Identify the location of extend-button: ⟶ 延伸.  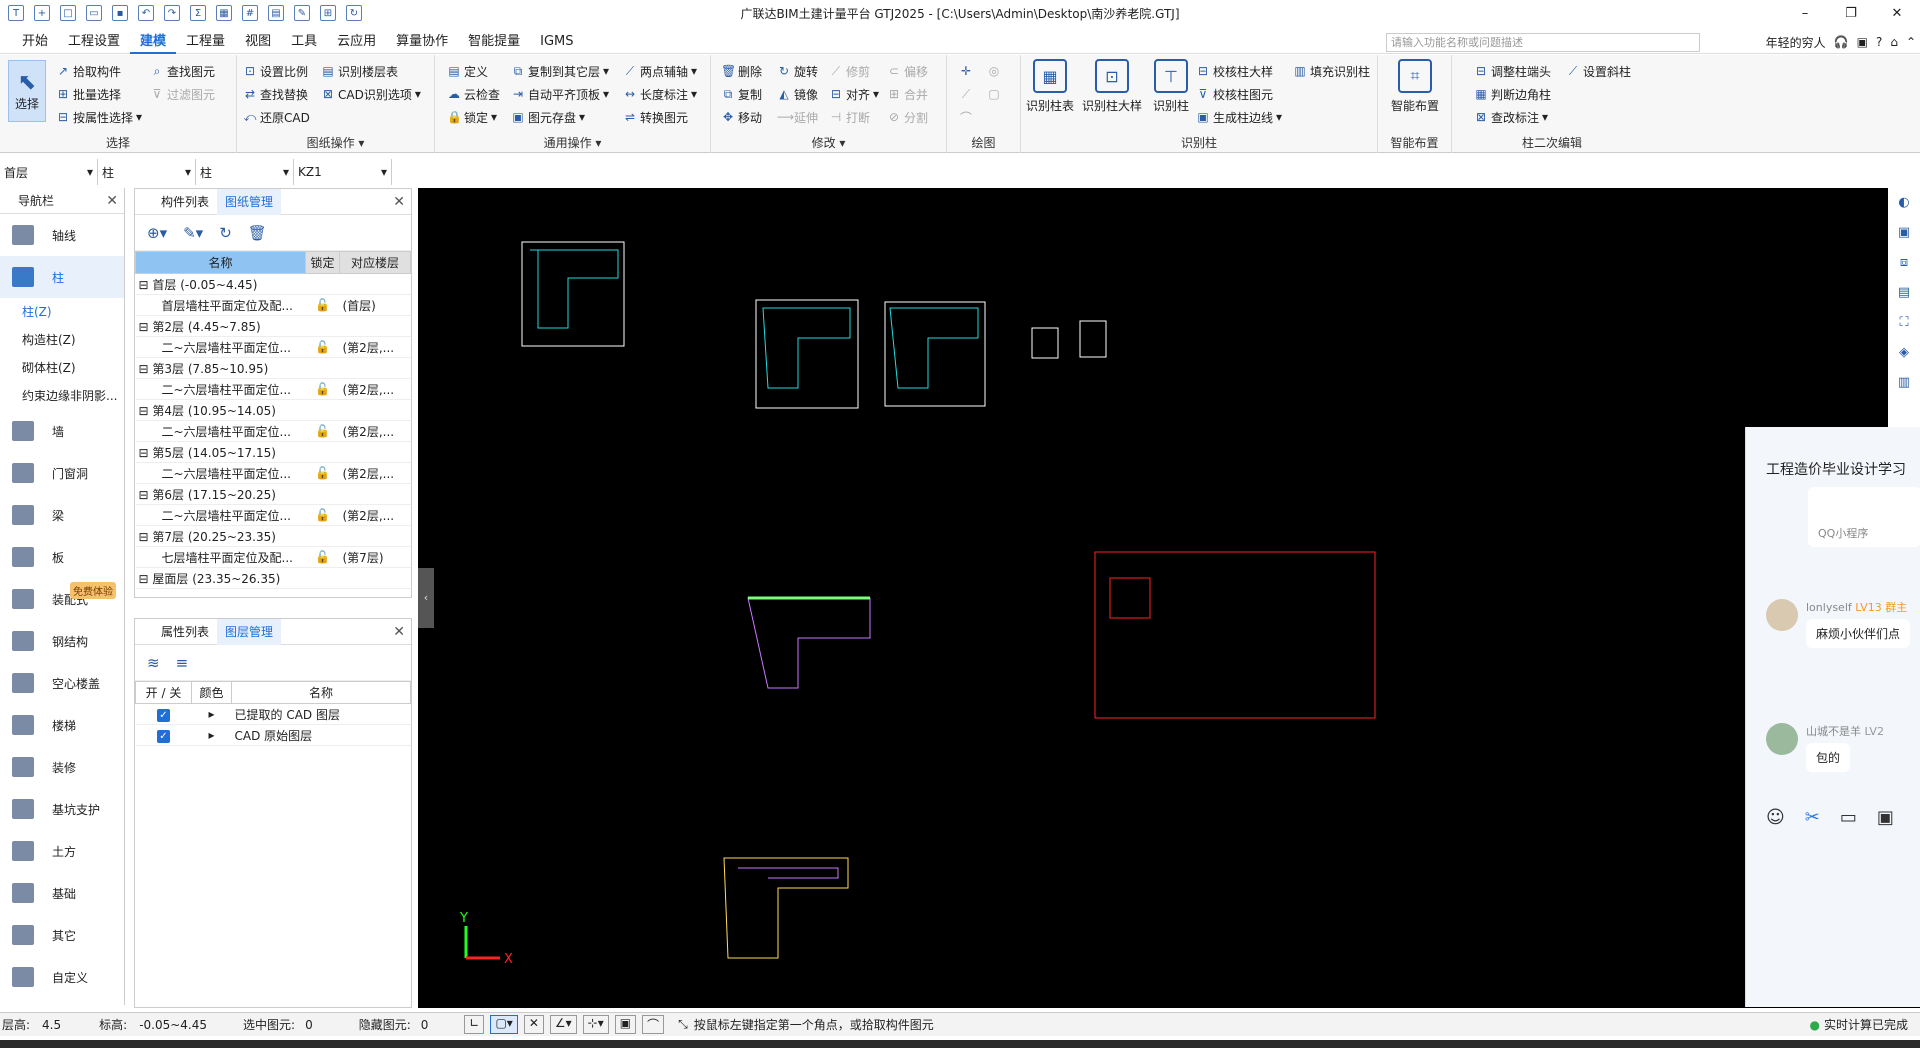
(797, 117).